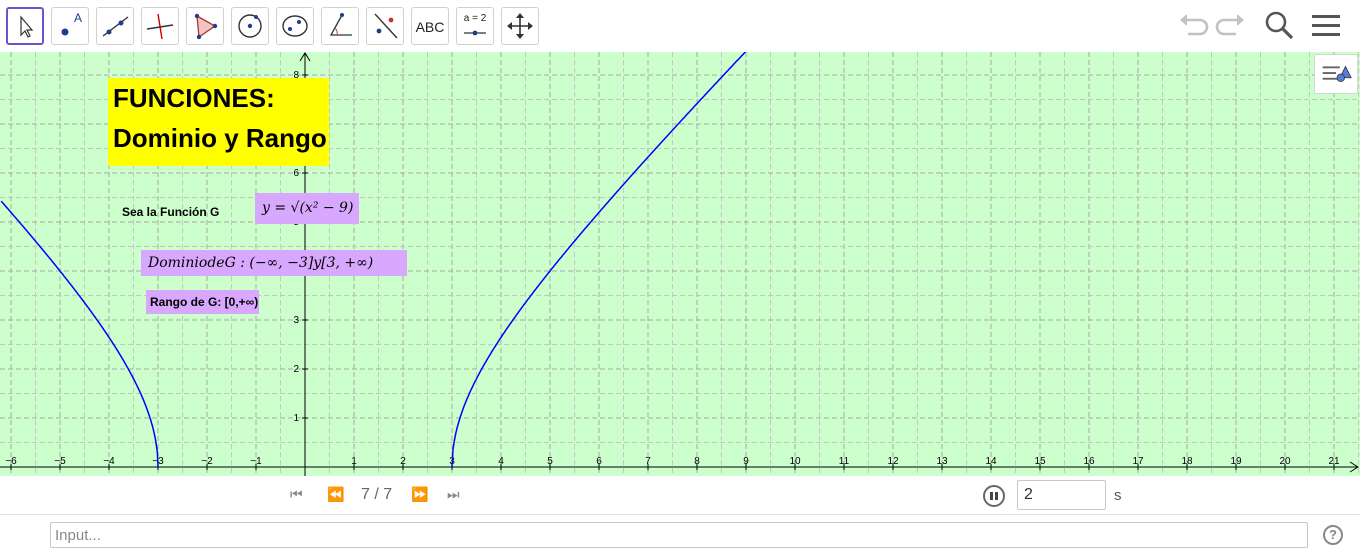 The image size is (1360, 558). I want to click on speed-unit-label: s, so click(1118, 495).